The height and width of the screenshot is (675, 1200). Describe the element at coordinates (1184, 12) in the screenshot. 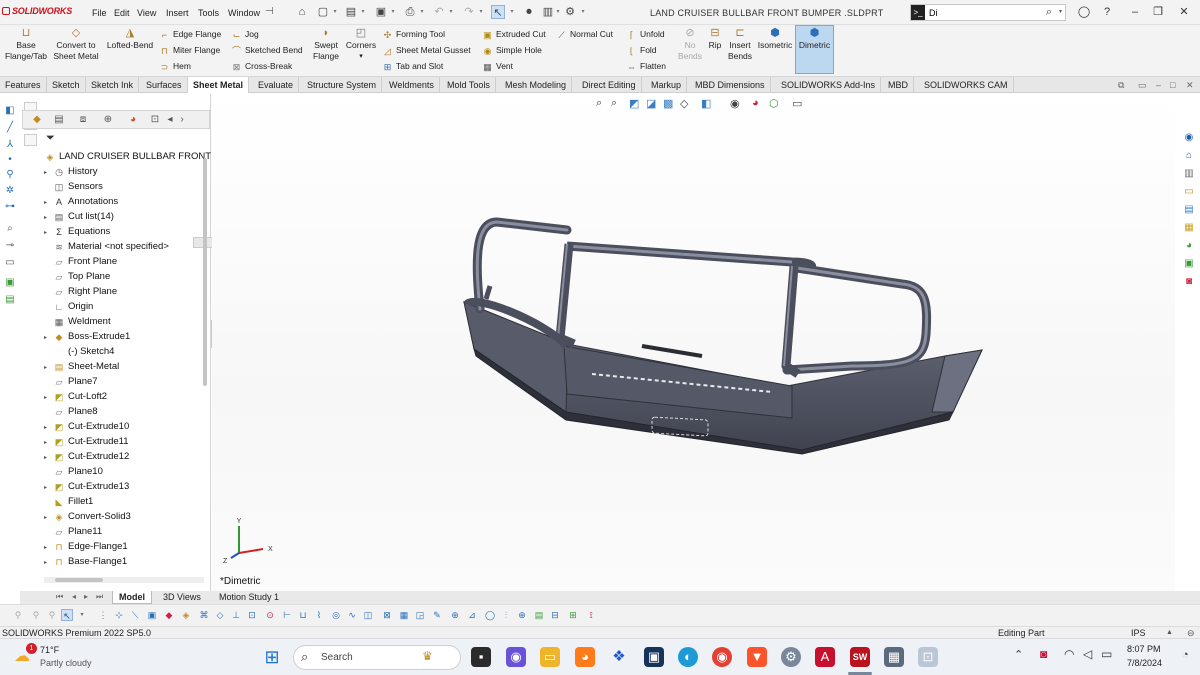

I see `close-icon: ✕` at that location.